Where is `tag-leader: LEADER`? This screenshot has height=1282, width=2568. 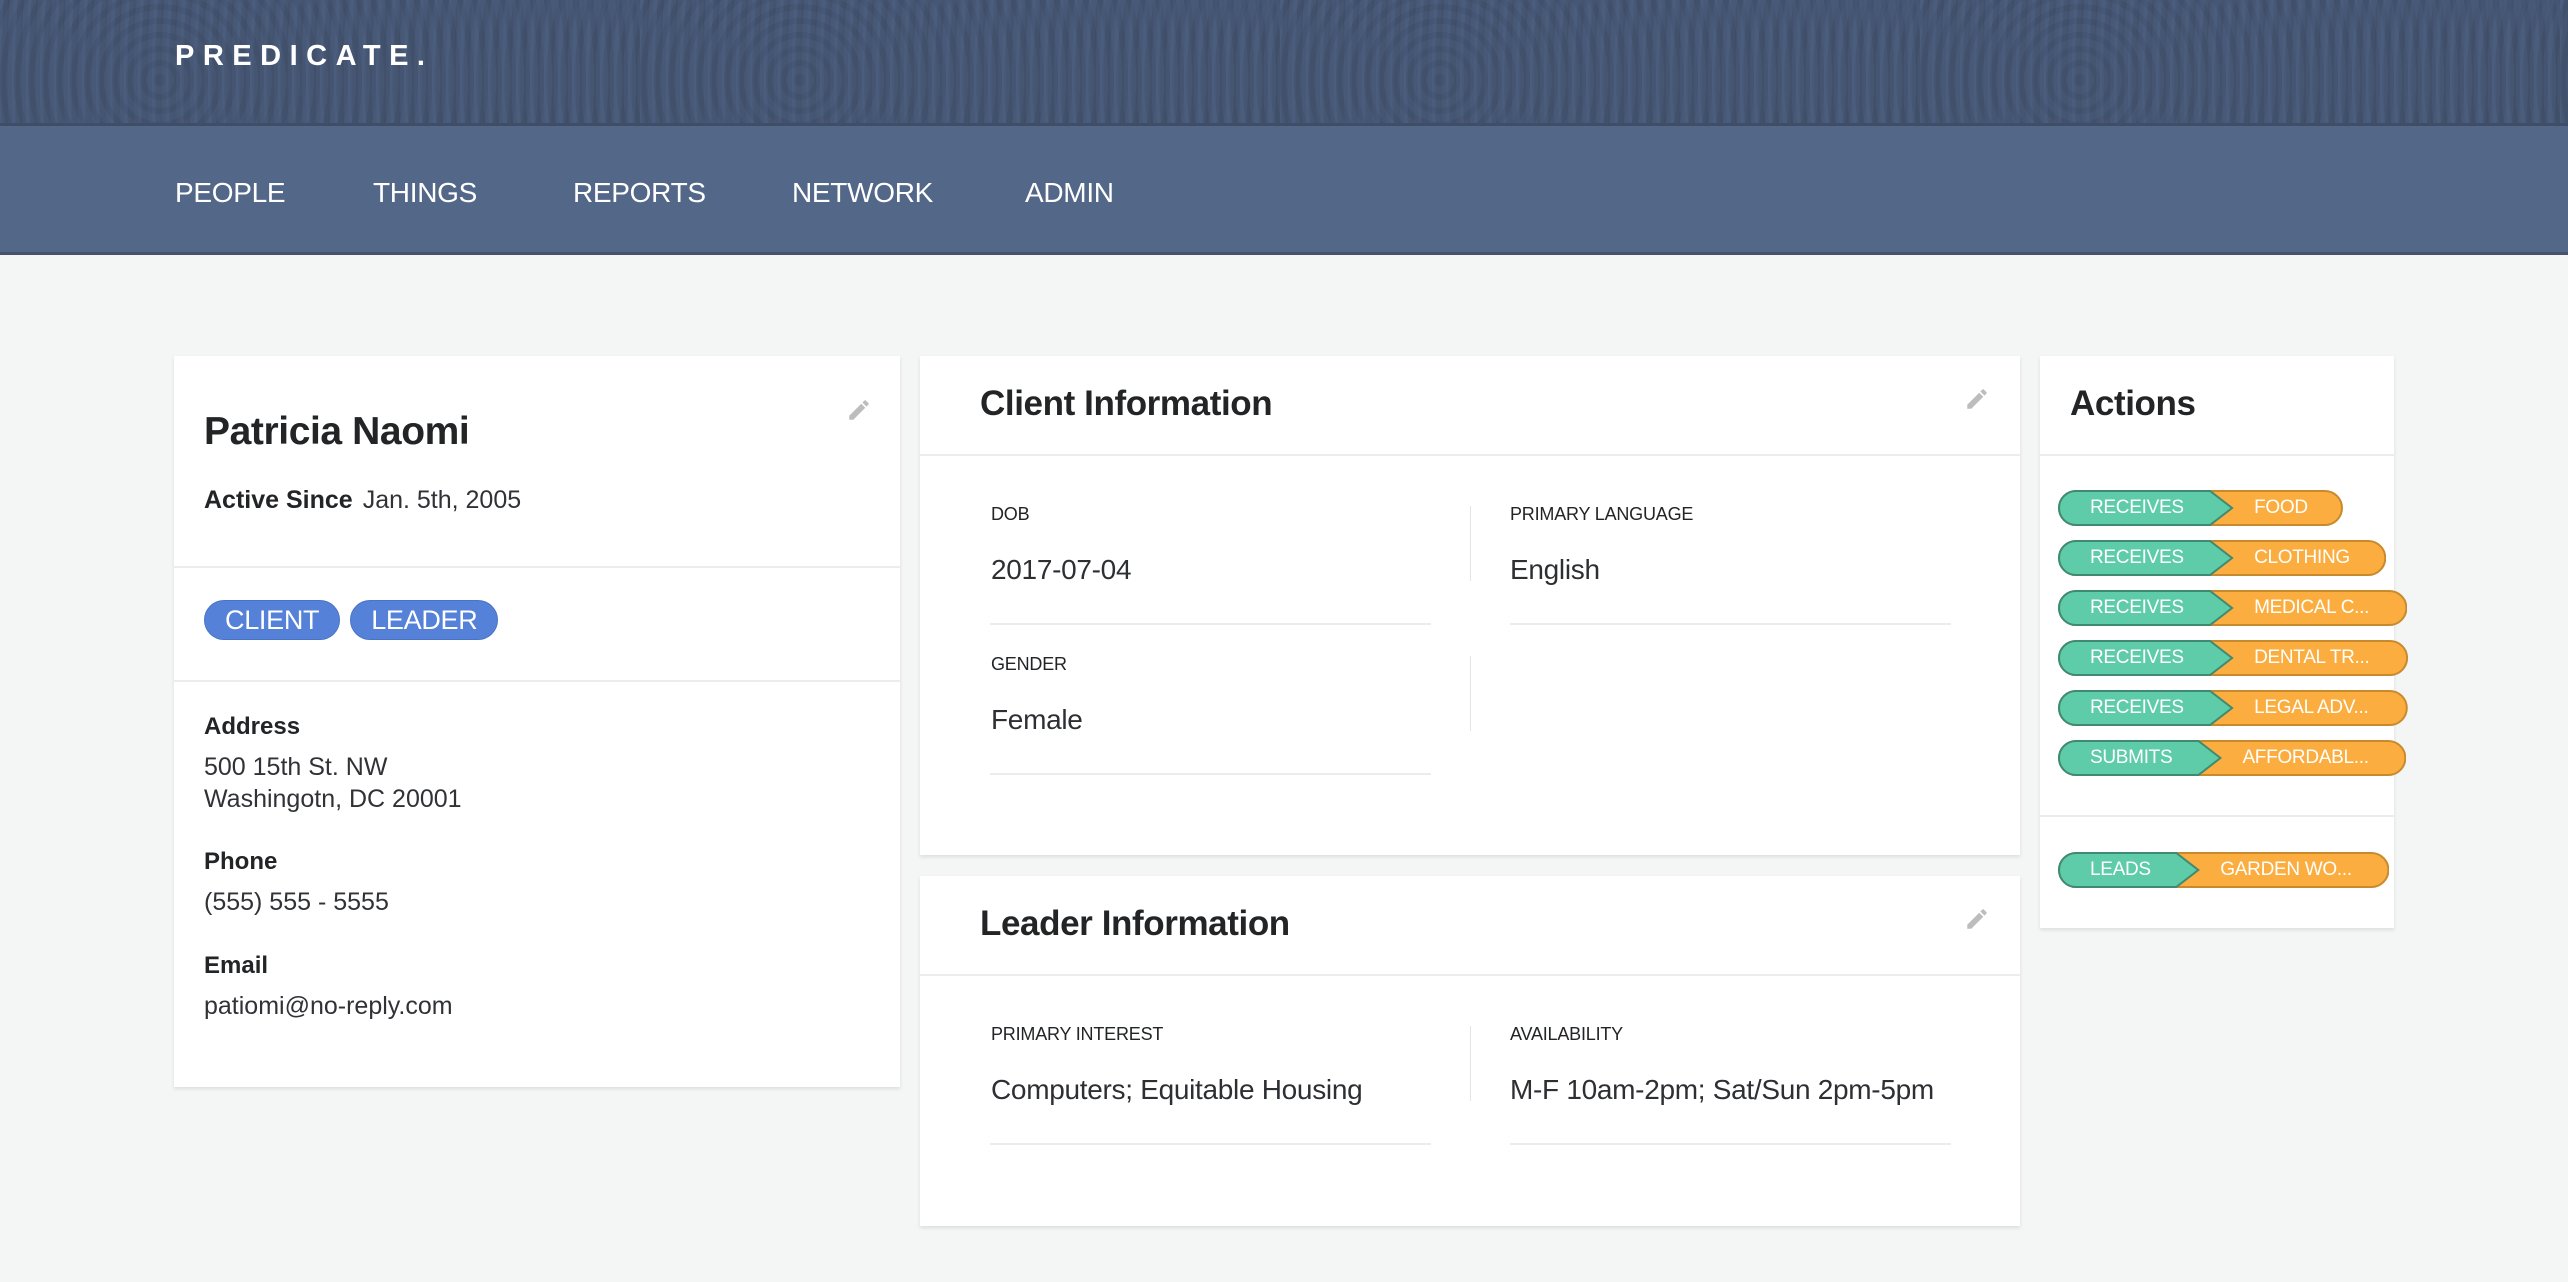 tag-leader: LEADER is located at coordinates (424, 620).